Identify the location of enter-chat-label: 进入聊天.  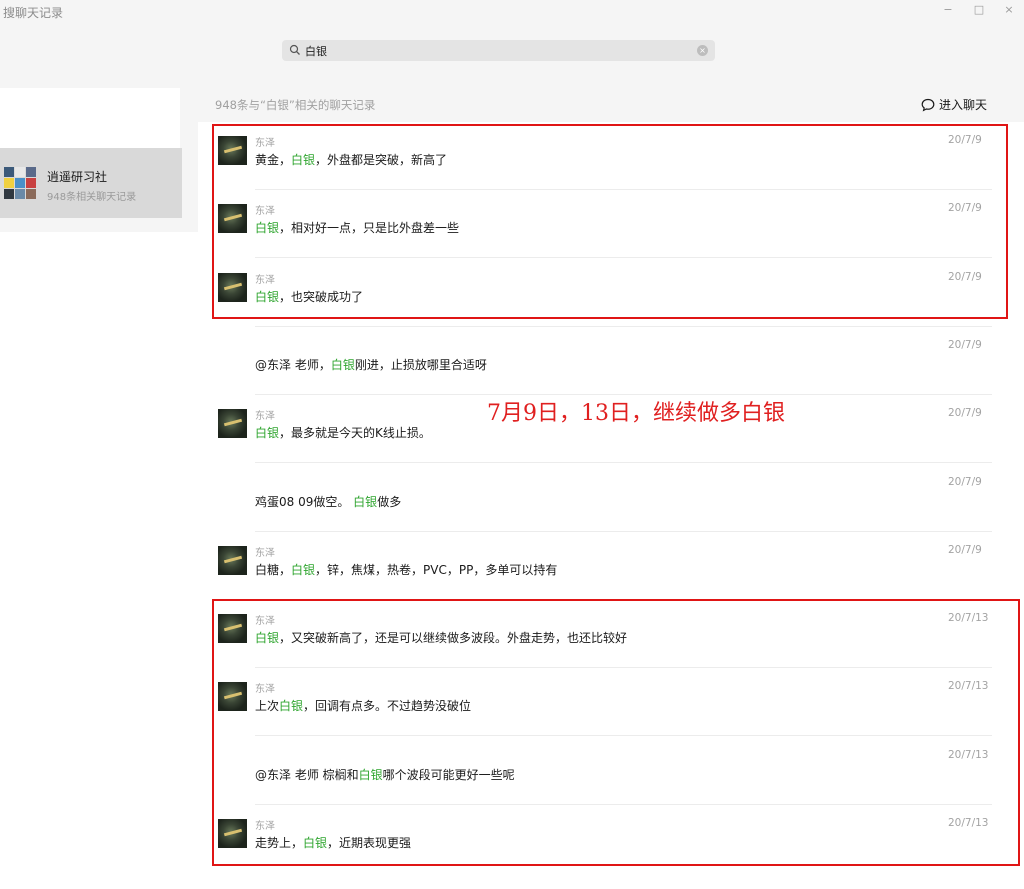
(963, 105).